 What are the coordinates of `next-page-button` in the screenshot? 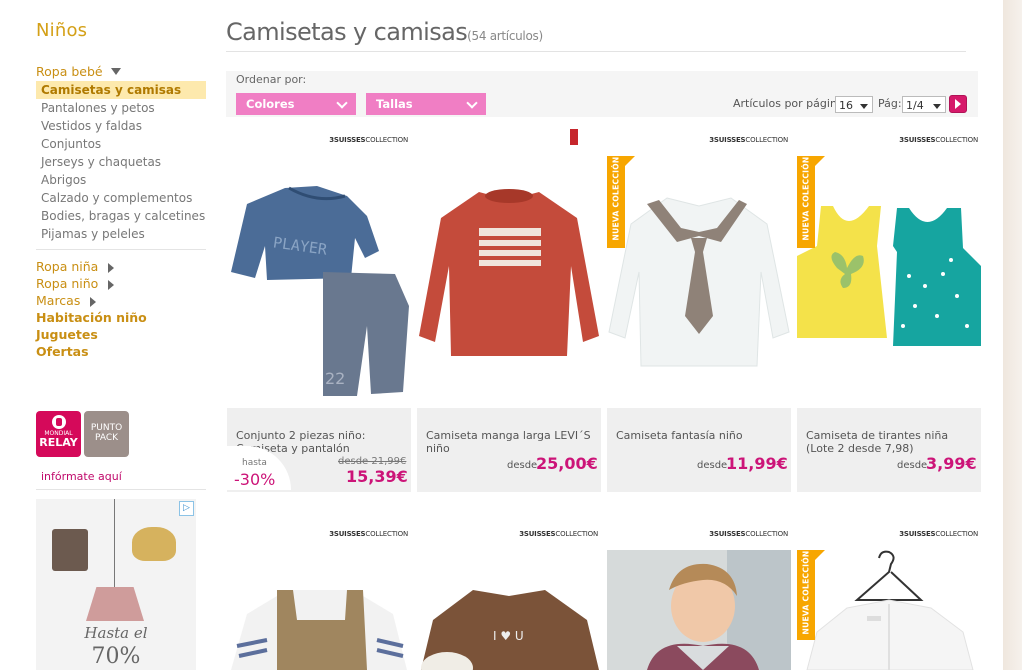 It's located at (958, 104).